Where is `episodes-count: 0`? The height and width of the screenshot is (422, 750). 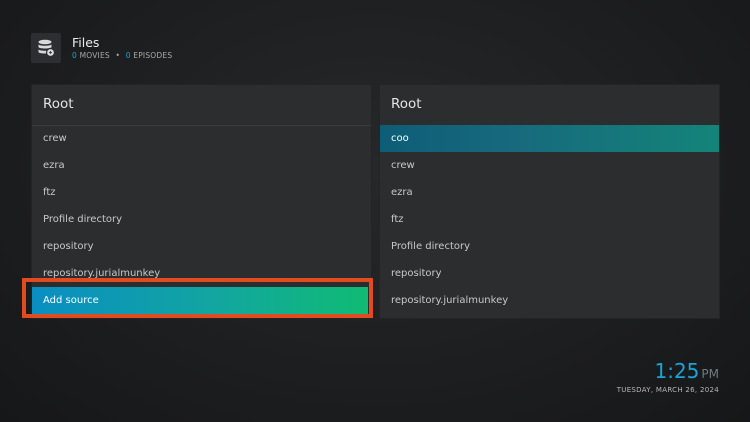 episodes-count: 0 is located at coordinates (128, 55).